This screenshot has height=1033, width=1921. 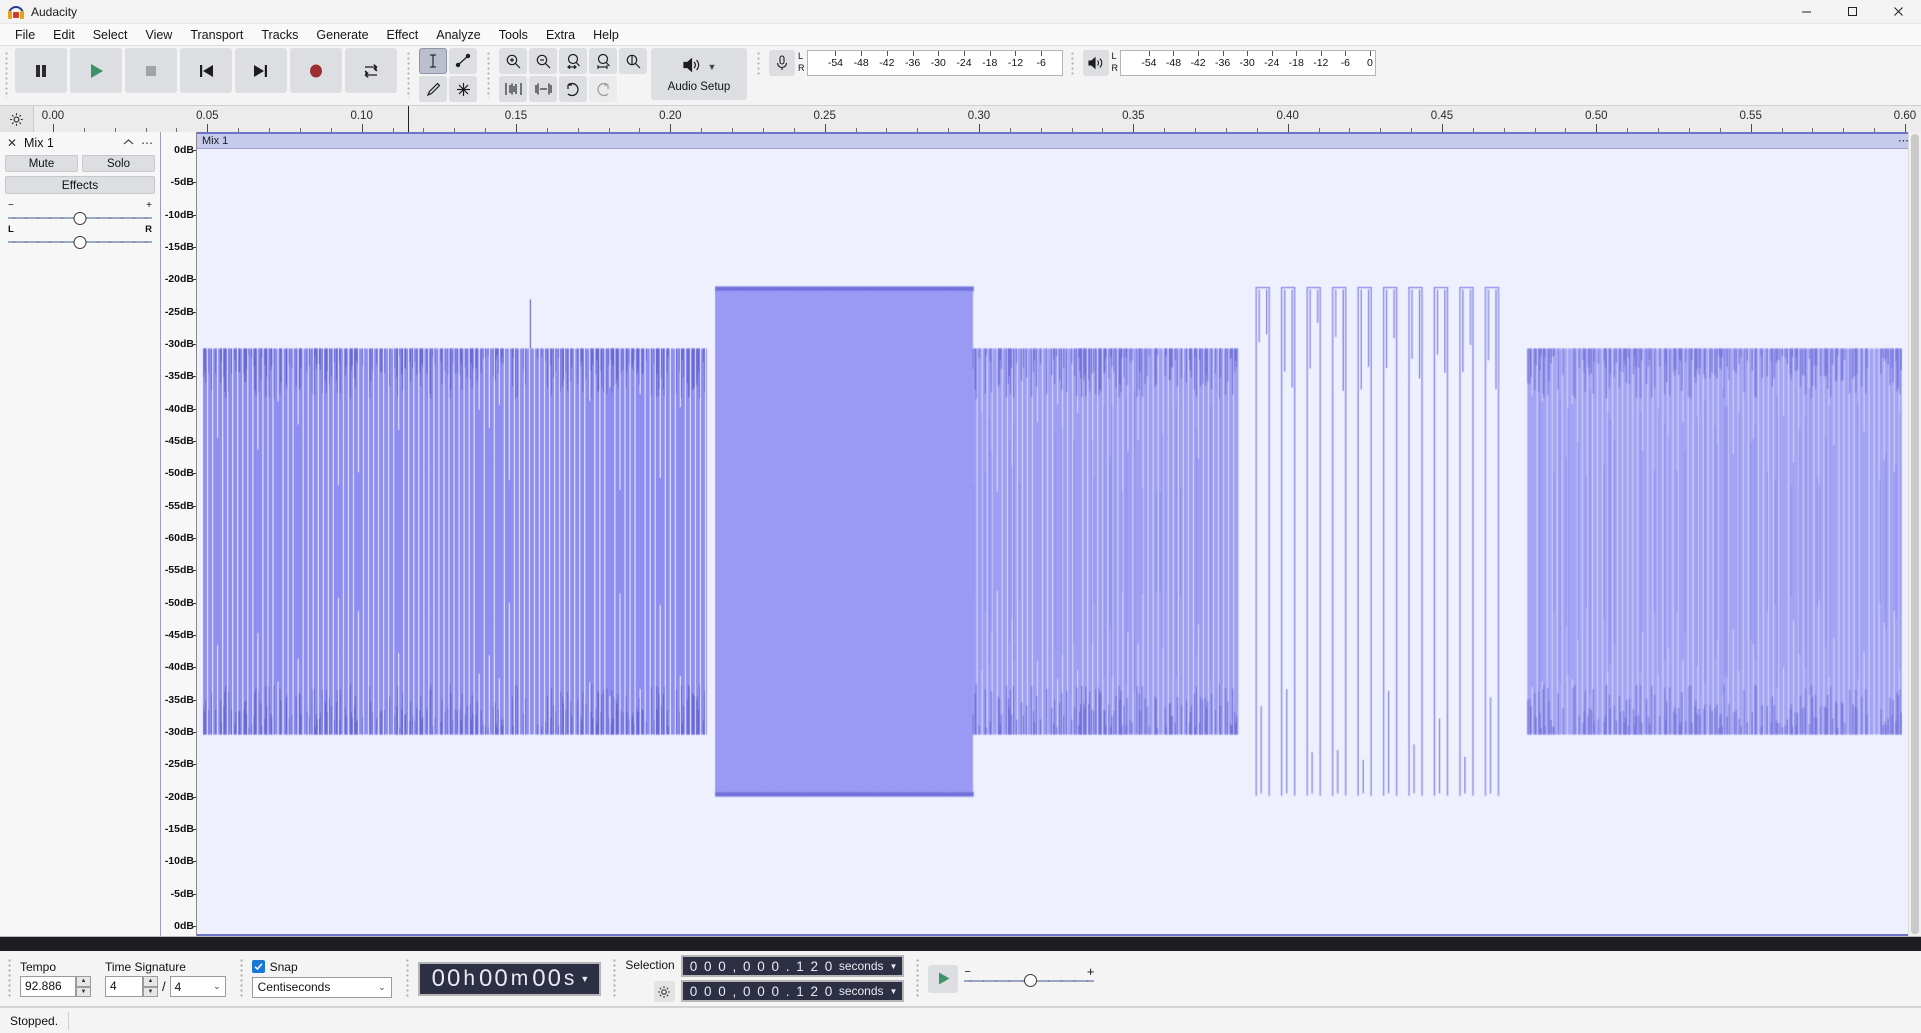 I want to click on chevron-up-icon, so click(x=128, y=143).